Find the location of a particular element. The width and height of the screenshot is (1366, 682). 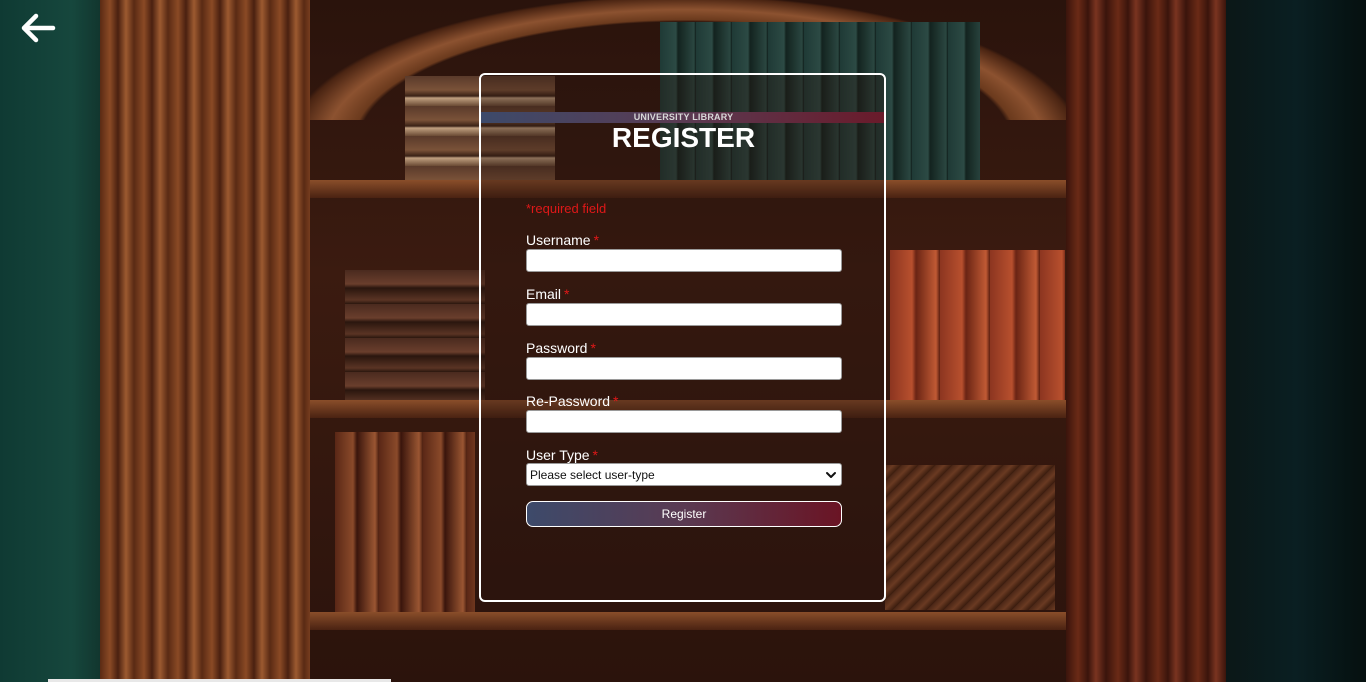

re-password-label-text: Re-Password is located at coordinates (568, 401).